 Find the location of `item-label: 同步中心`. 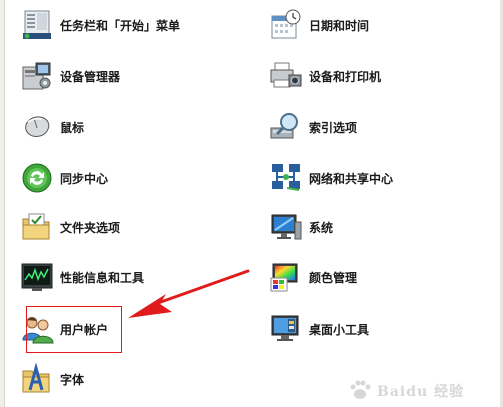

item-label: 同步中心 is located at coordinates (84, 178).